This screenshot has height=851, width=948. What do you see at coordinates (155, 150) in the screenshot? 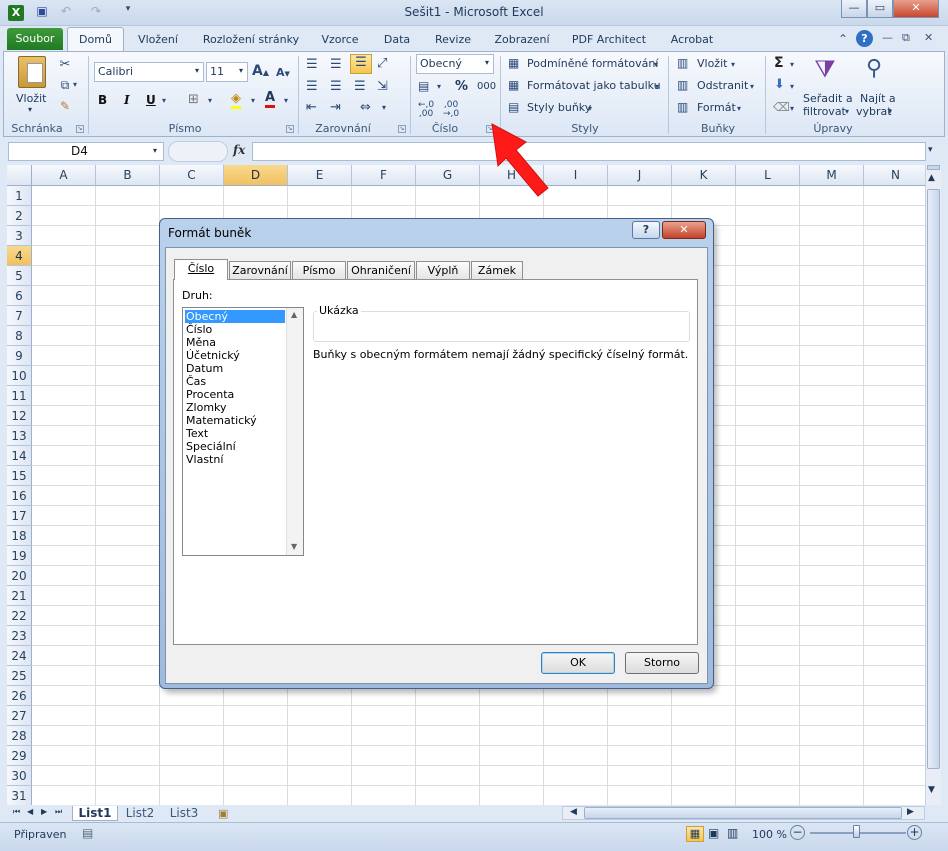
I see `name-box-dropdown-icon: ▾` at bounding box center [155, 150].